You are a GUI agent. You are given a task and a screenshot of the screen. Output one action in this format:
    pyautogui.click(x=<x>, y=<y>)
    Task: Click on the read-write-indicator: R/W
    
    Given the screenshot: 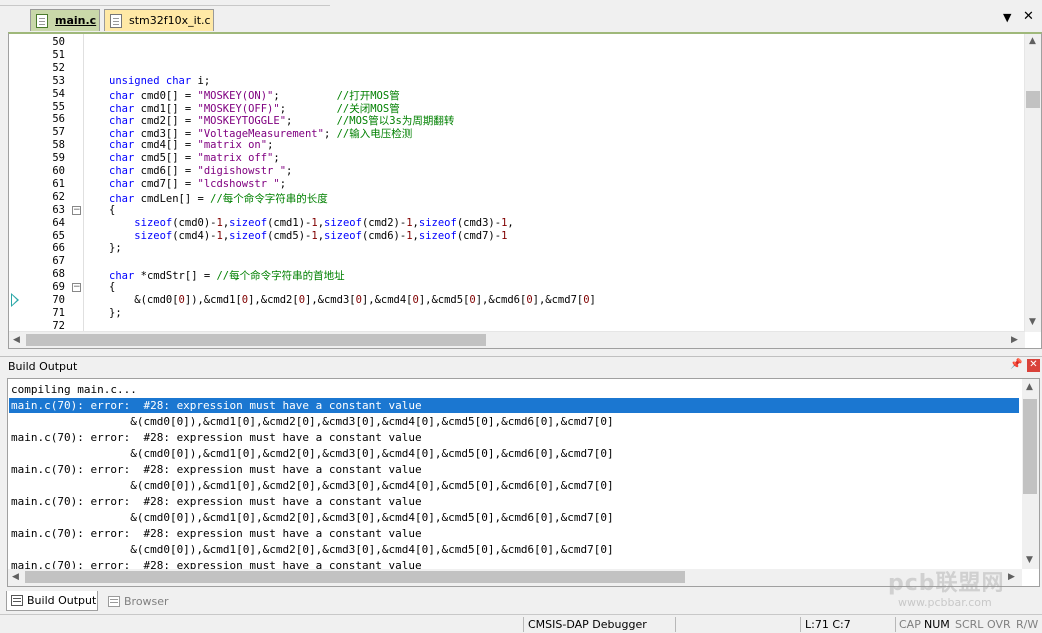 What is the action you would take?
    pyautogui.click(x=1027, y=624)
    